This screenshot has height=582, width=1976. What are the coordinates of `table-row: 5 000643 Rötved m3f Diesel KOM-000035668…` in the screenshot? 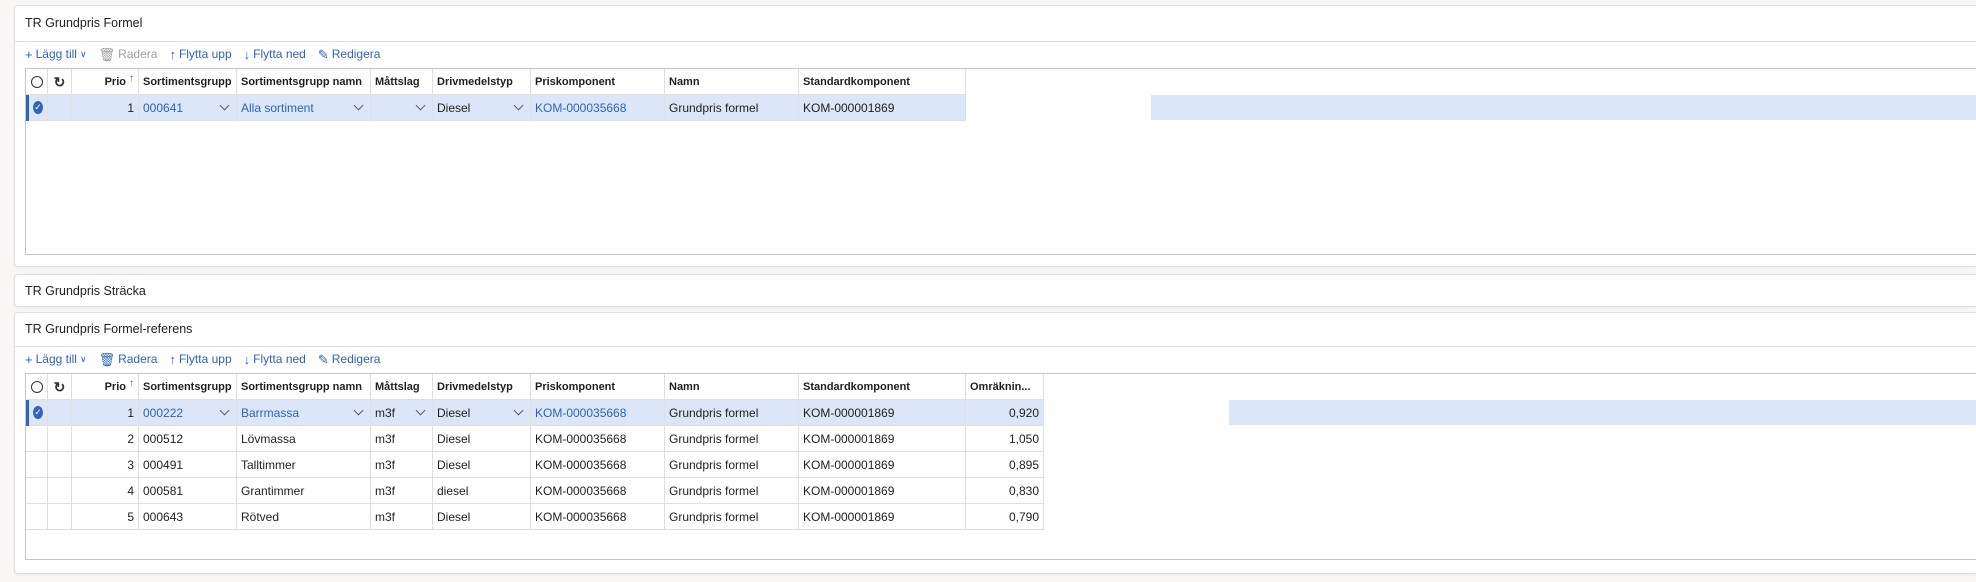 It's located at (535, 517).